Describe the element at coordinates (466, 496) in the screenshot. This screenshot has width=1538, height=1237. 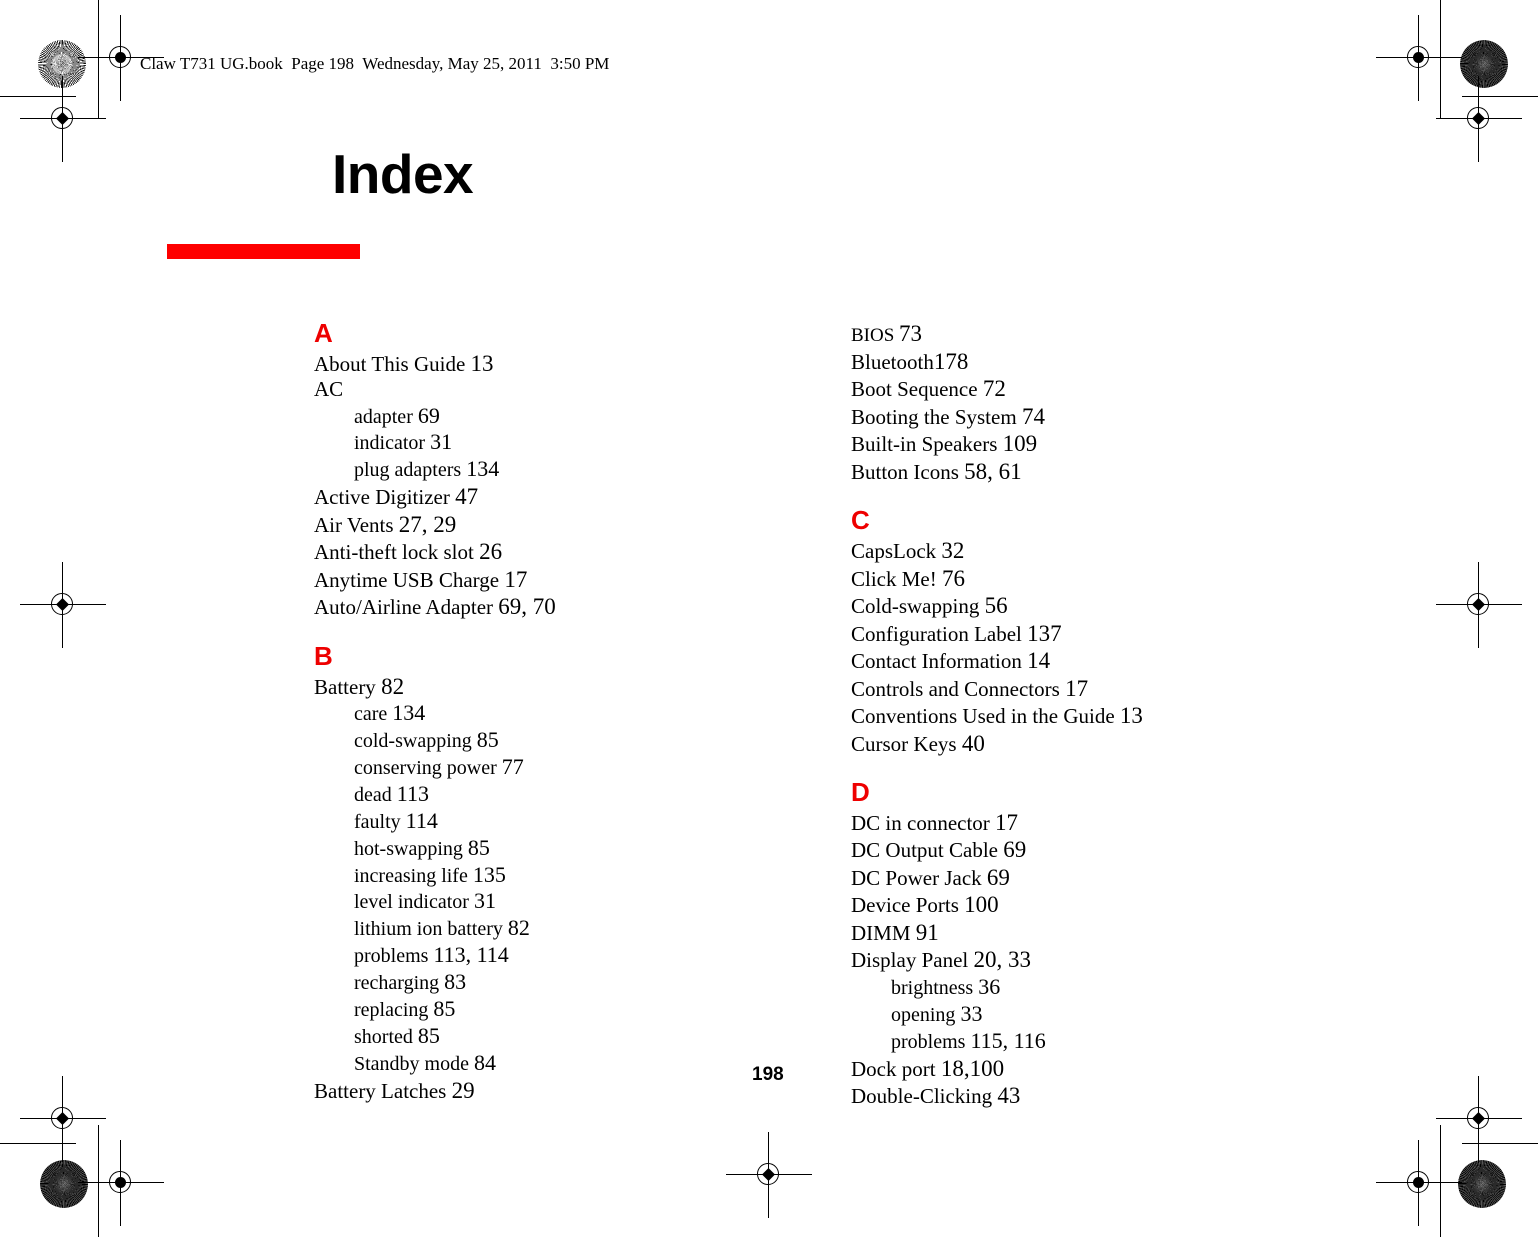
I see `index-entry-pages: 47` at that location.